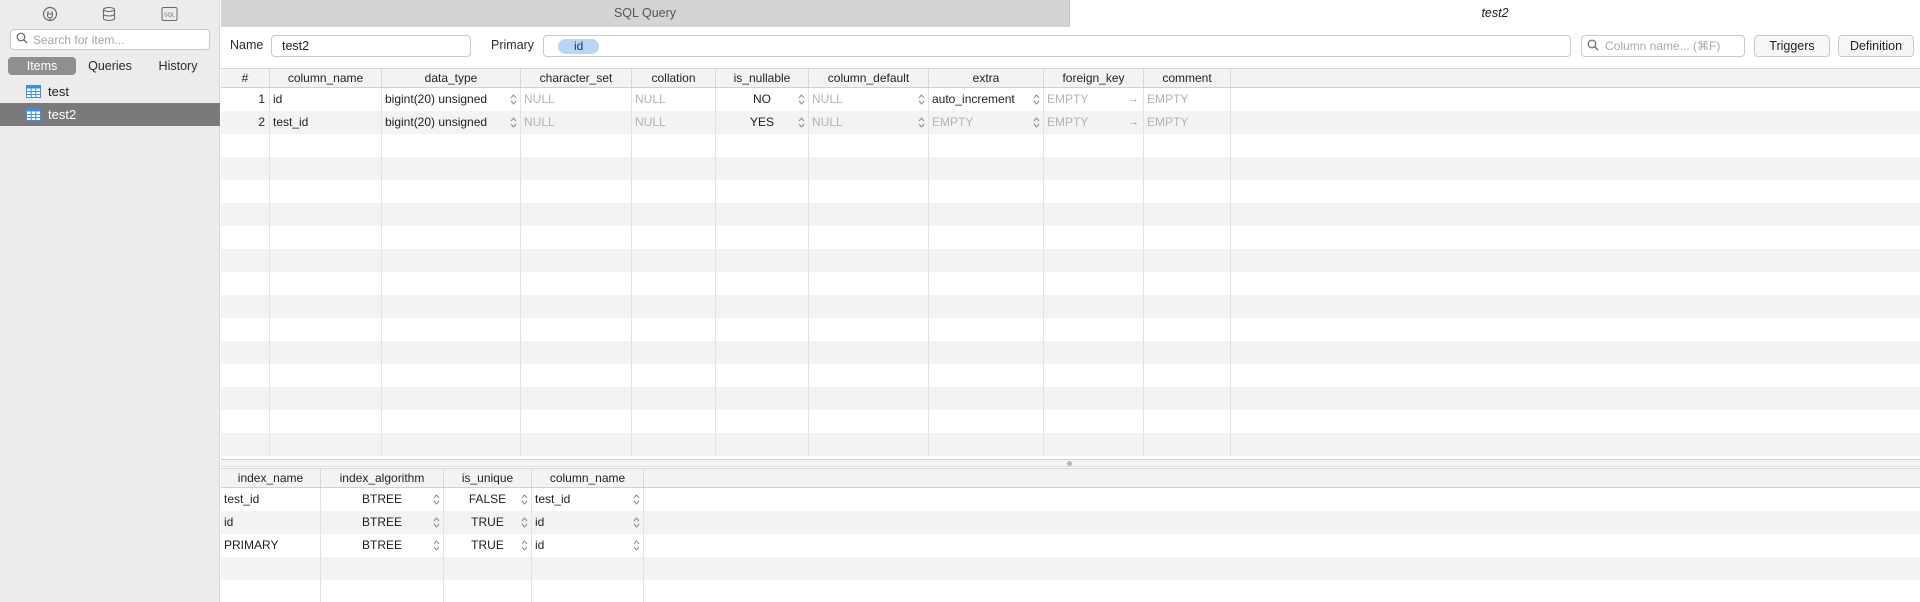 The width and height of the screenshot is (1920, 602). What do you see at coordinates (762, 122) in the screenshot?
I see `table-cell: YES` at bounding box center [762, 122].